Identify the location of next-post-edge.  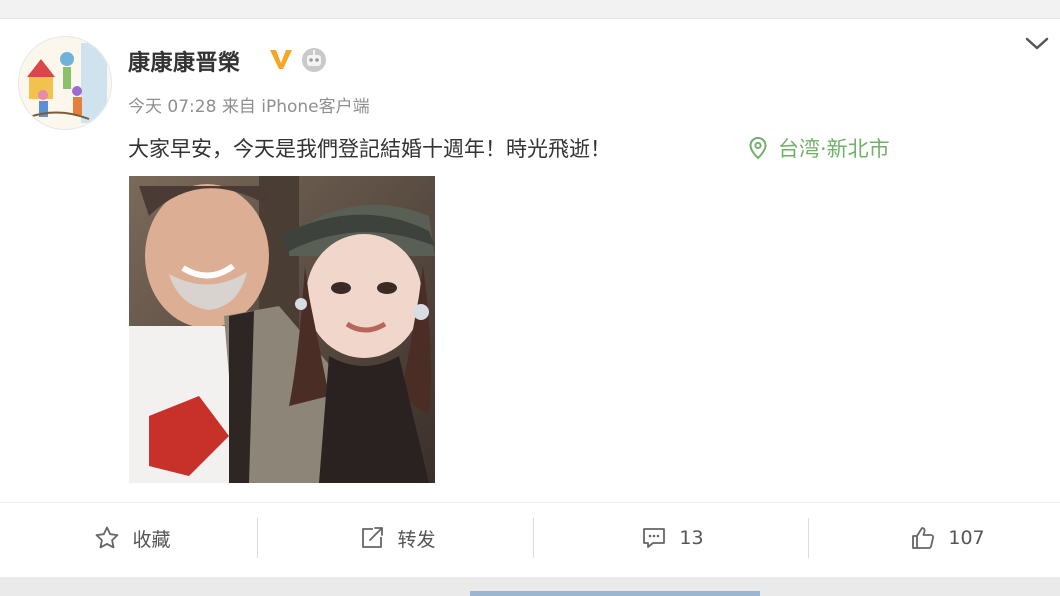
(530, 586).